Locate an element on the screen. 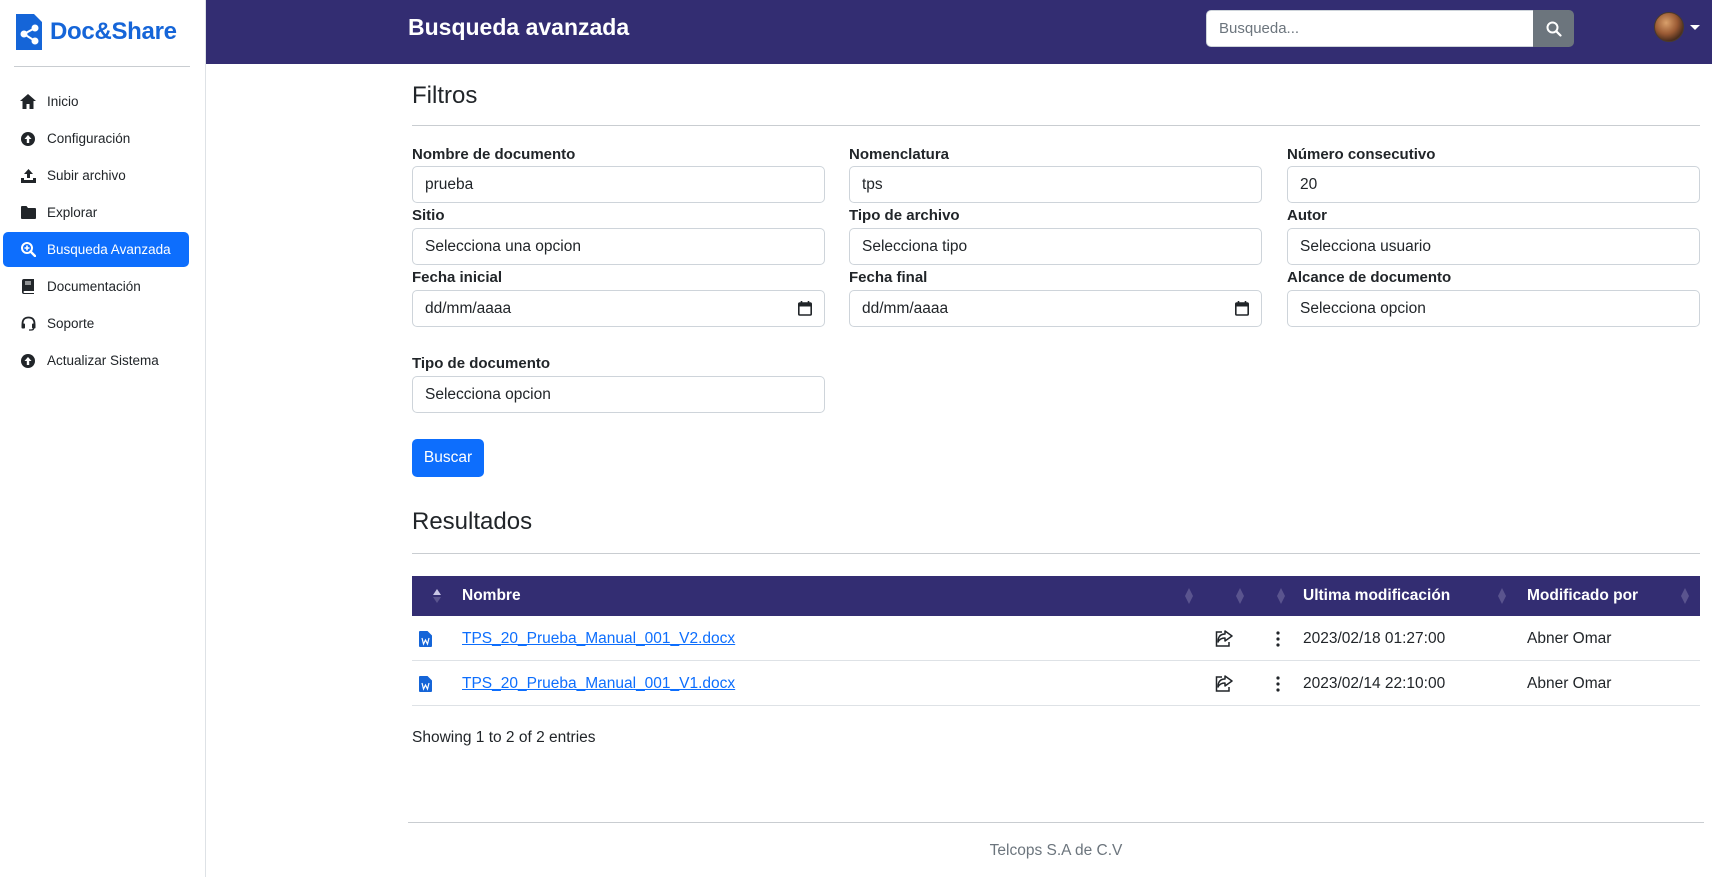 The image size is (1712, 877). brand: Doc&Share is located at coordinates (95, 32).